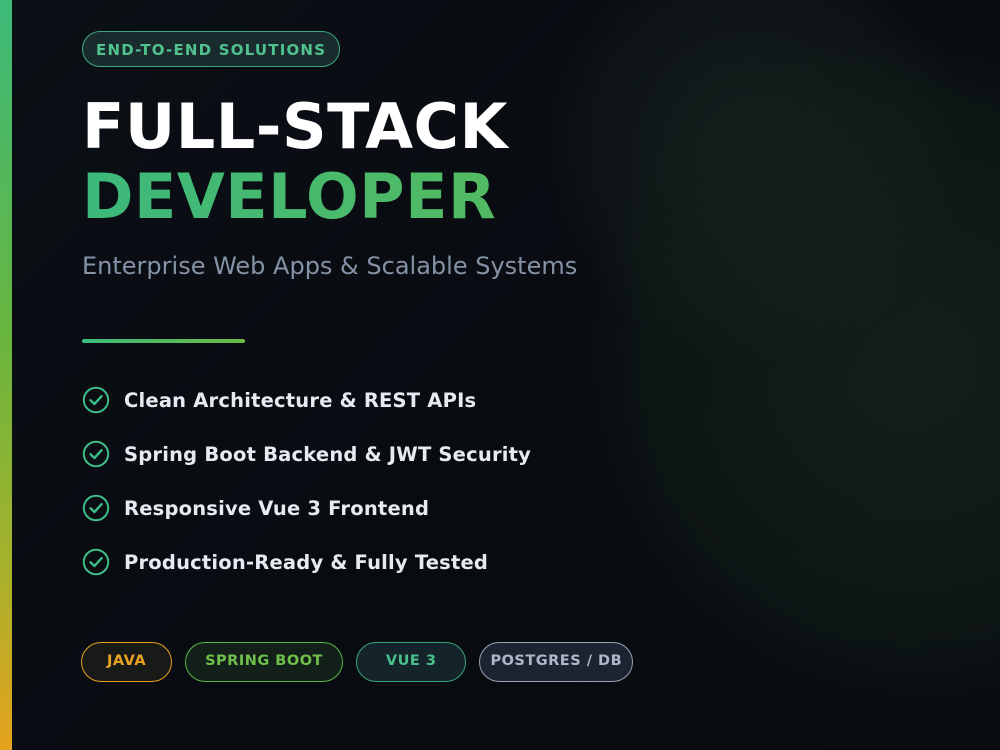 Image resolution: width=1000 pixels, height=750 pixels. Describe the element at coordinates (512, 508) in the screenshot. I see `feature-item: Responsive Vue 3 Frontend` at that location.